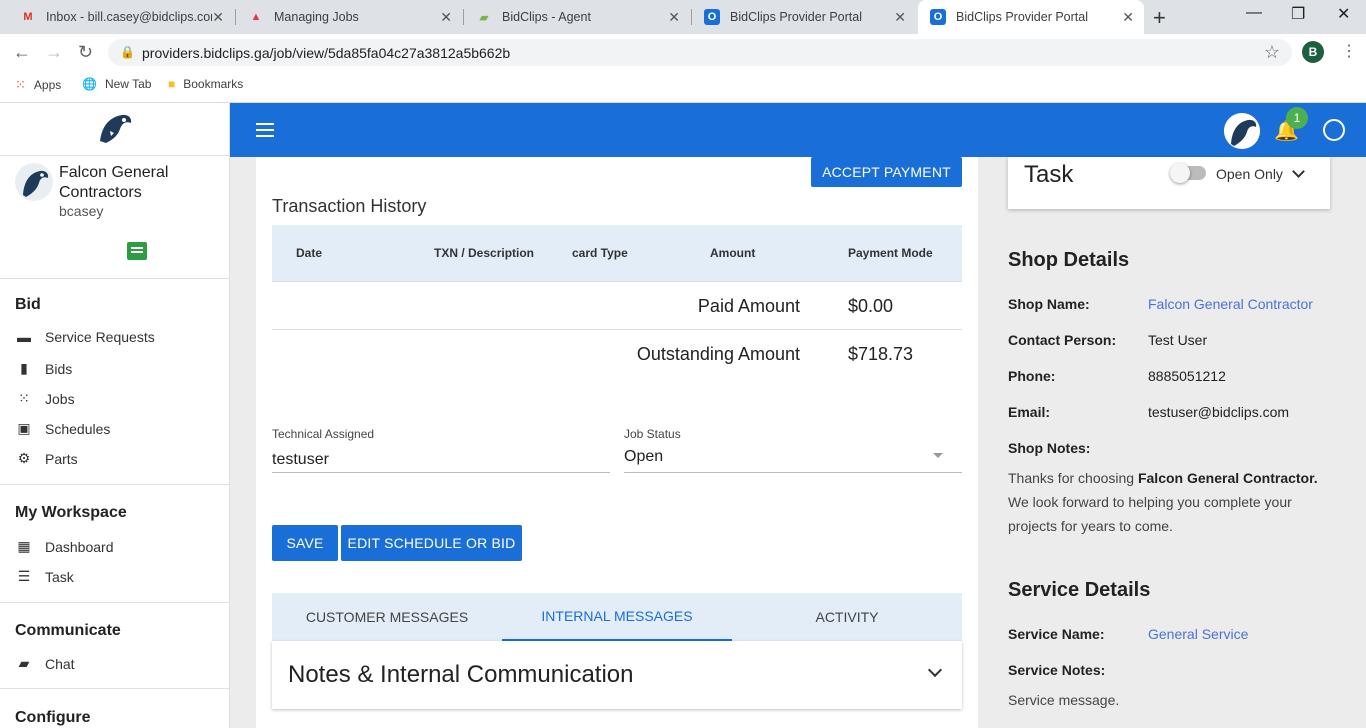 This screenshot has height=728, width=1366. What do you see at coordinates (44, 576) in the screenshot?
I see `sidebar-item-task: ☰ Task` at bounding box center [44, 576].